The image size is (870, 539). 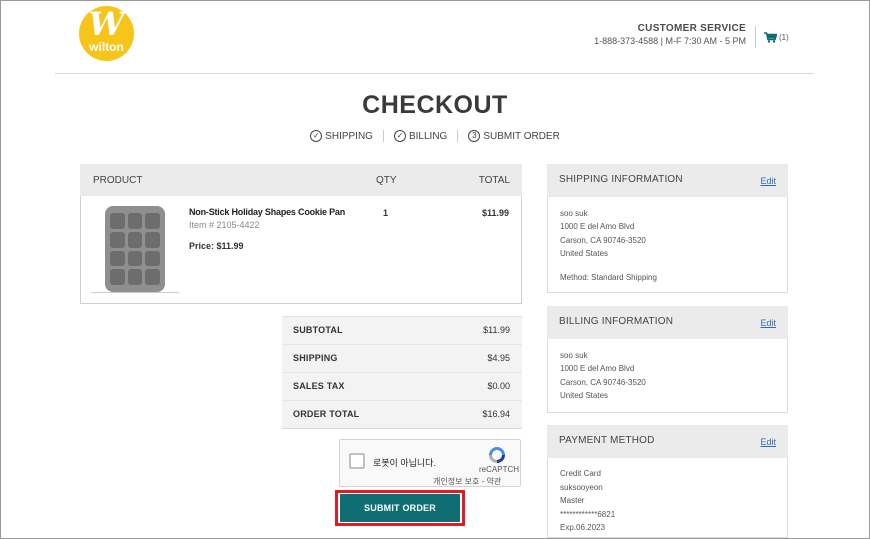 What do you see at coordinates (349, 136) in the screenshot?
I see `step-label: SHIPPING` at bounding box center [349, 136].